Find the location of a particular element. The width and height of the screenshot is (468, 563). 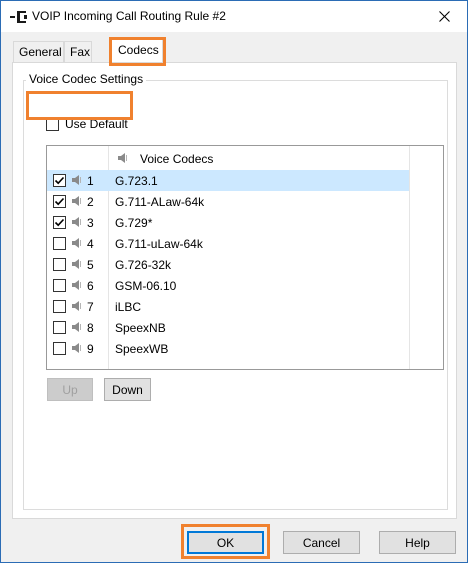

codec-name: G.726-32k is located at coordinates (143, 265).